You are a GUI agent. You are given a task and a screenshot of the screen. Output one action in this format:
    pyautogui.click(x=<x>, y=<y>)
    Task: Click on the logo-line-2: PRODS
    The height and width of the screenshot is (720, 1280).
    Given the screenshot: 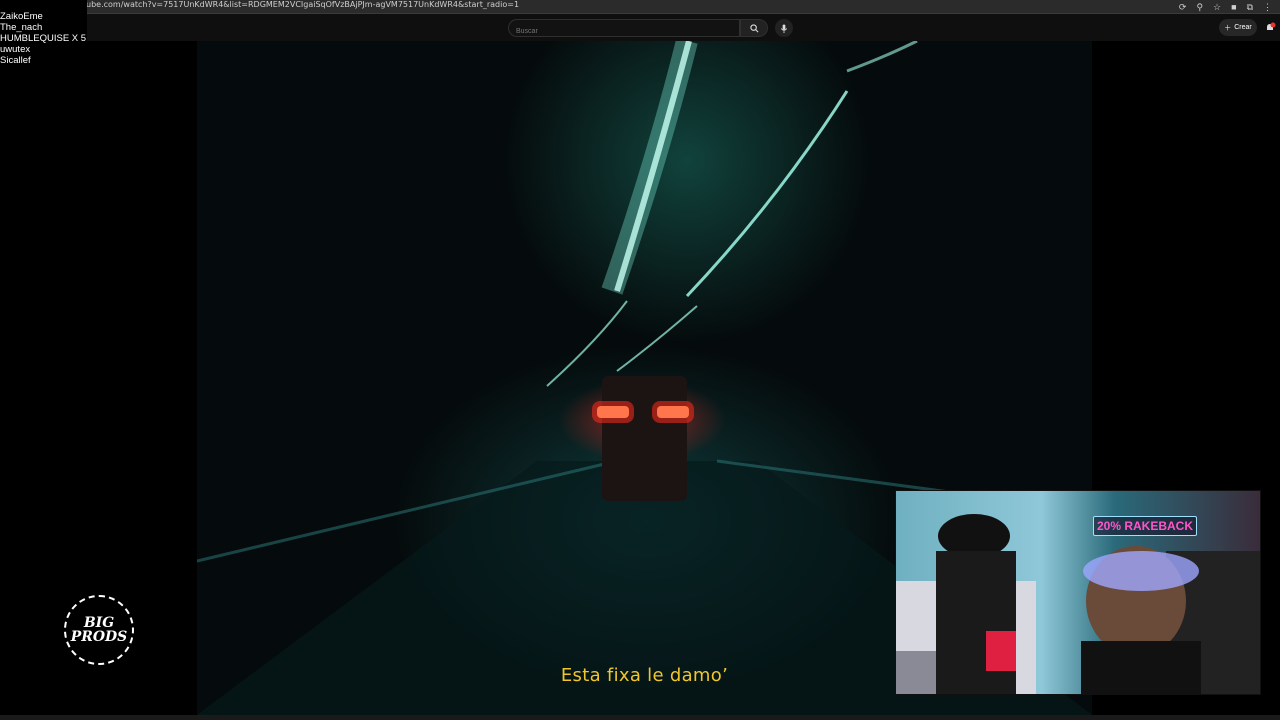 What is the action you would take?
    pyautogui.click(x=99, y=637)
    